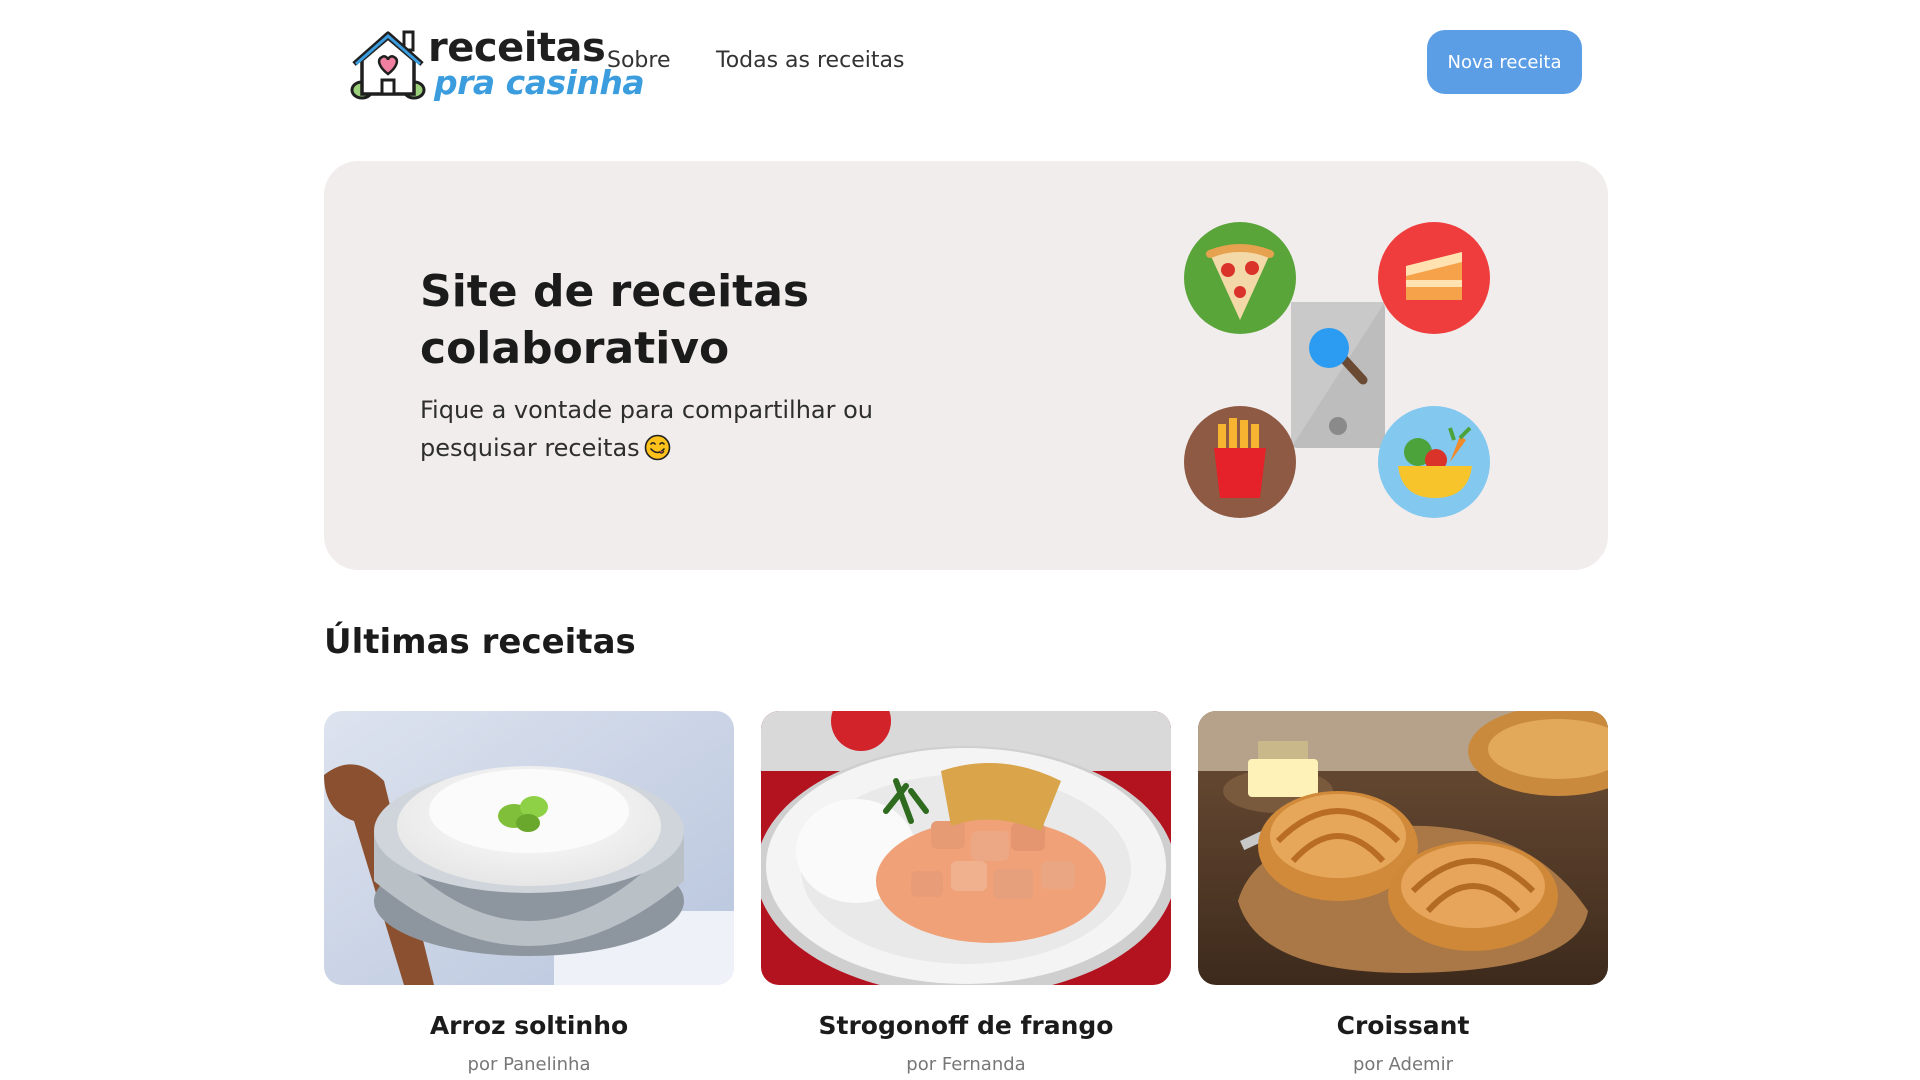  Describe the element at coordinates (966, 1025) in the screenshot. I see `recipe-title: Strogonoff de frango` at that location.